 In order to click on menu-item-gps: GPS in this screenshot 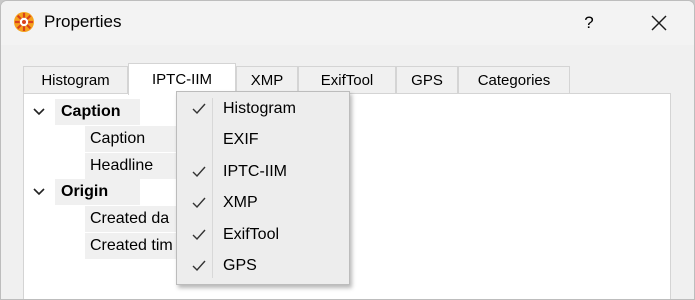, I will do `click(263, 266)`.